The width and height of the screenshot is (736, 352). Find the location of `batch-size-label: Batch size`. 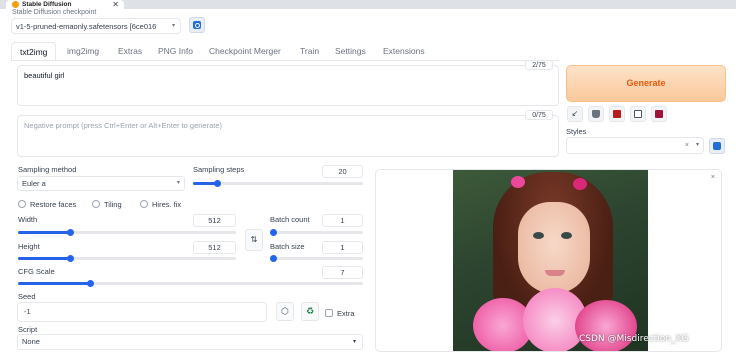

batch-size-label: Batch size is located at coordinates (287, 246).